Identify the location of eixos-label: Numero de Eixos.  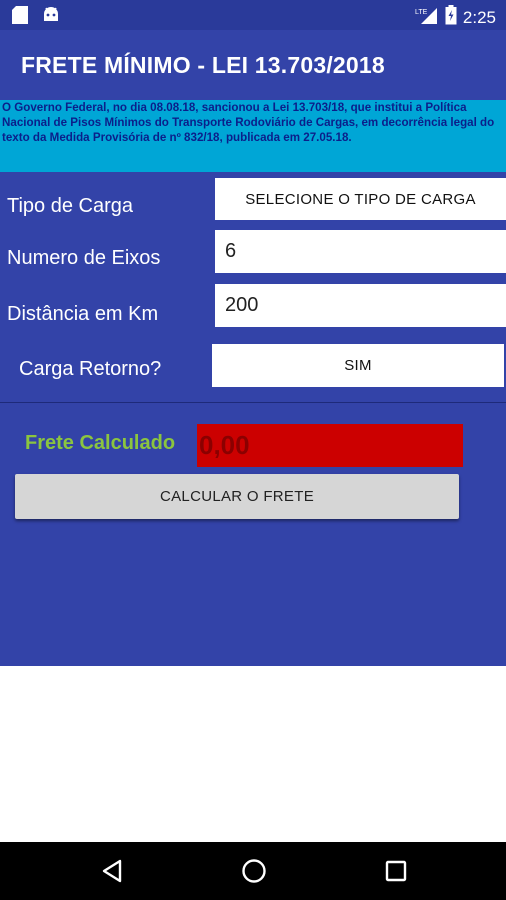
(84, 258).